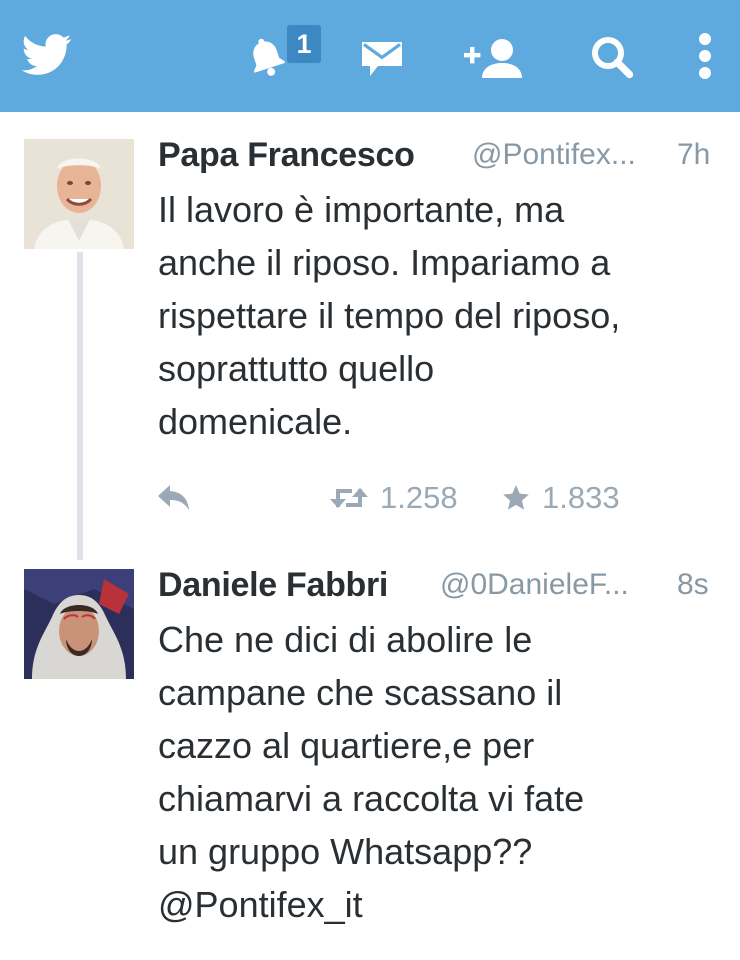 The height and width of the screenshot is (960, 740). What do you see at coordinates (360, 692) in the screenshot?
I see `tweet-text-line: campane che scassano il` at bounding box center [360, 692].